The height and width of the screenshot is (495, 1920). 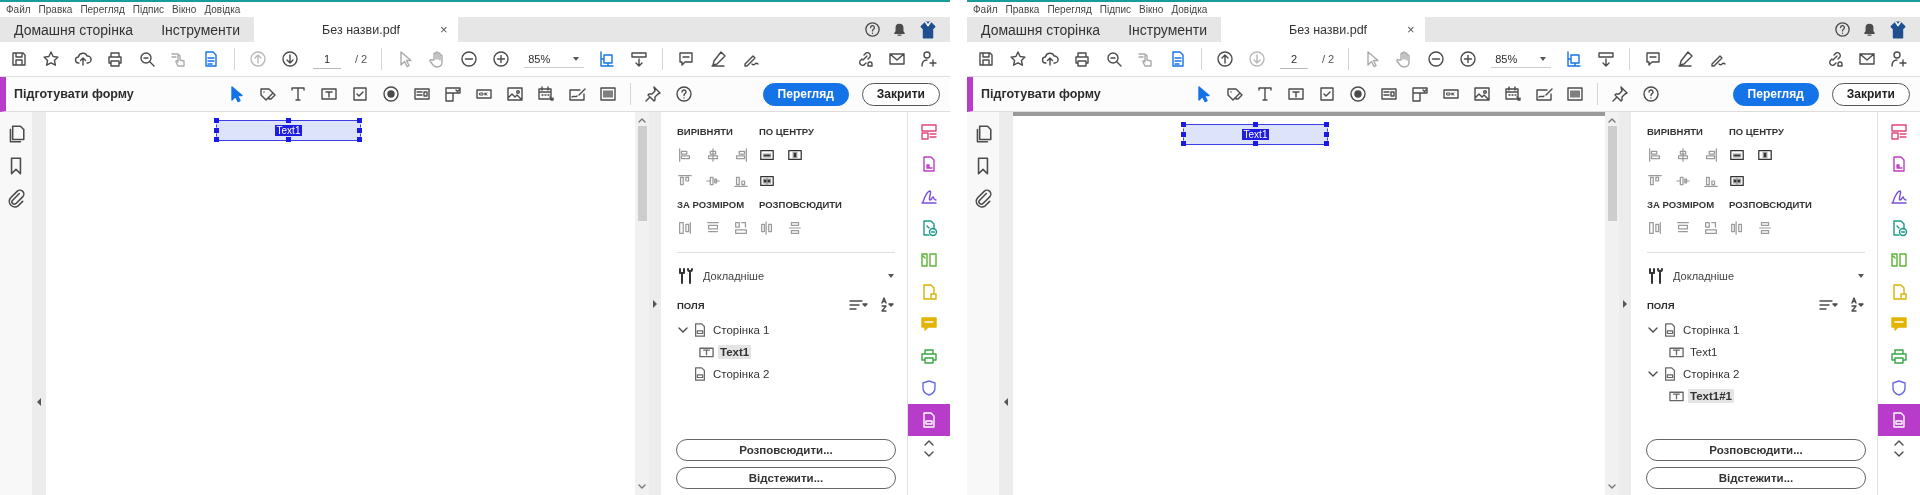 I want to click on tree-item: Text1#1, so click(x=1711, y=396).